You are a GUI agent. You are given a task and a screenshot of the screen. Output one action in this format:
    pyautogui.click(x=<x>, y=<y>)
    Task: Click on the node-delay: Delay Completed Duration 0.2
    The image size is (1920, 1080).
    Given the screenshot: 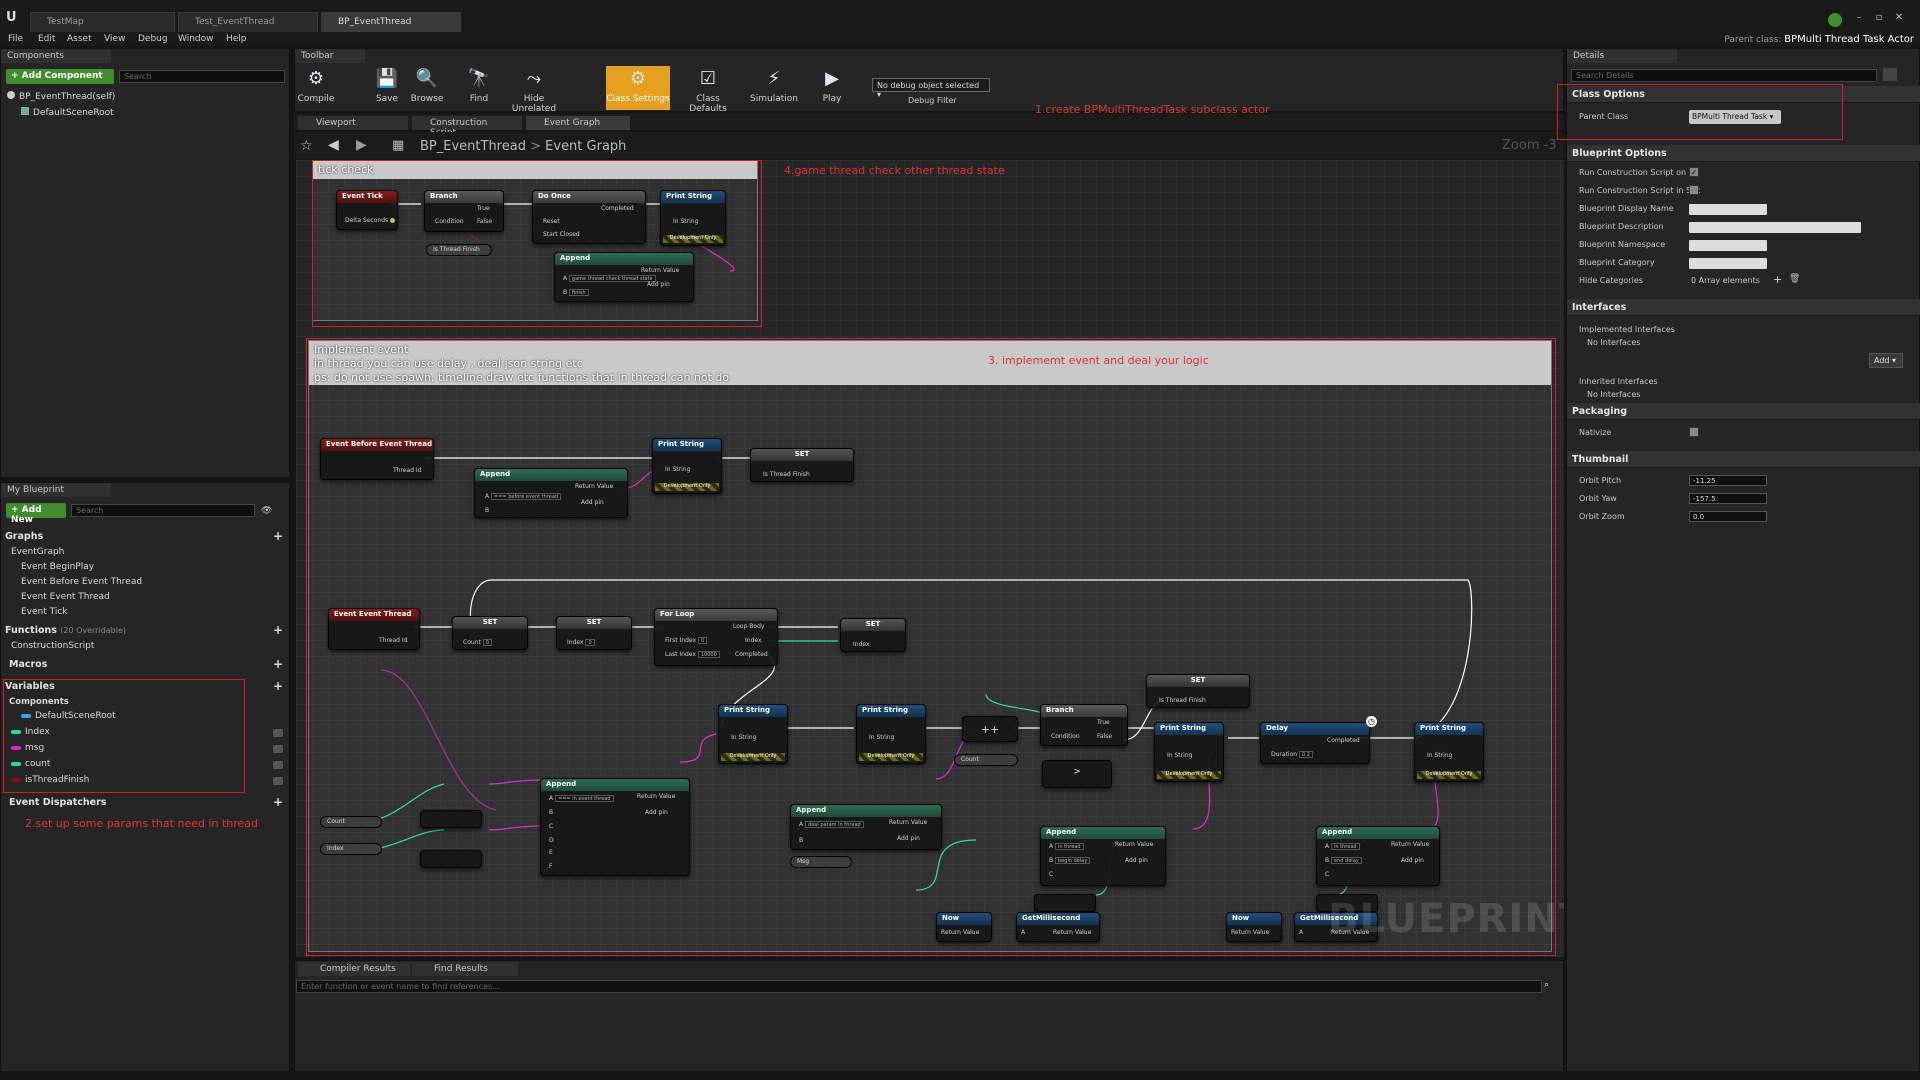 What is the action you would take?
    pyautogui.click(x=1315, y=743)
    